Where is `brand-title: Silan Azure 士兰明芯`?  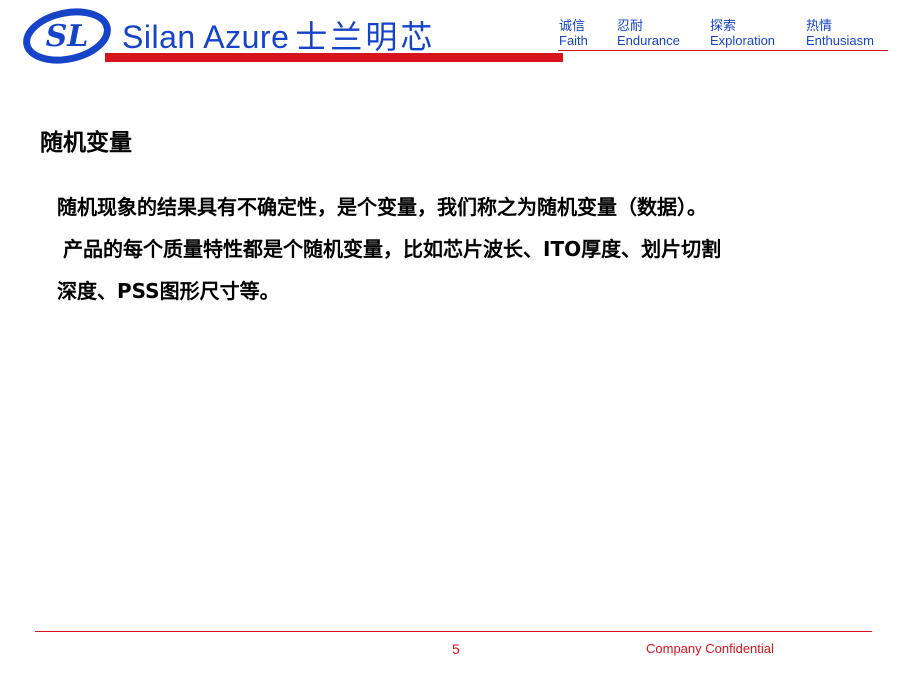 brand-title: Silan Azure 士兰明芯 is located at coordinates (278, 35).